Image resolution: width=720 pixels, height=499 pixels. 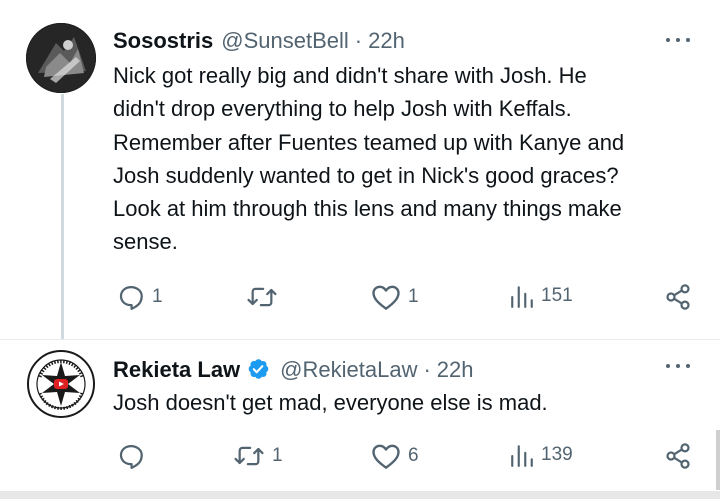 I want to click on like-count: 6, so click(x=413, y=455).